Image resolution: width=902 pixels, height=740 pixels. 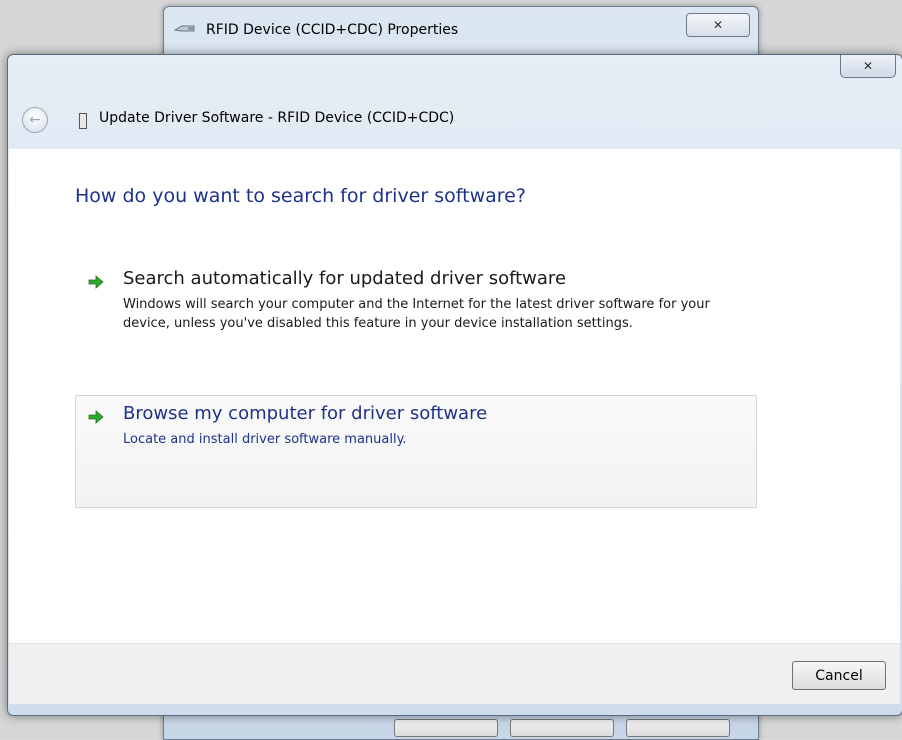 I want to click on dialog-close-button: ✕, so click(x=868, y=66).